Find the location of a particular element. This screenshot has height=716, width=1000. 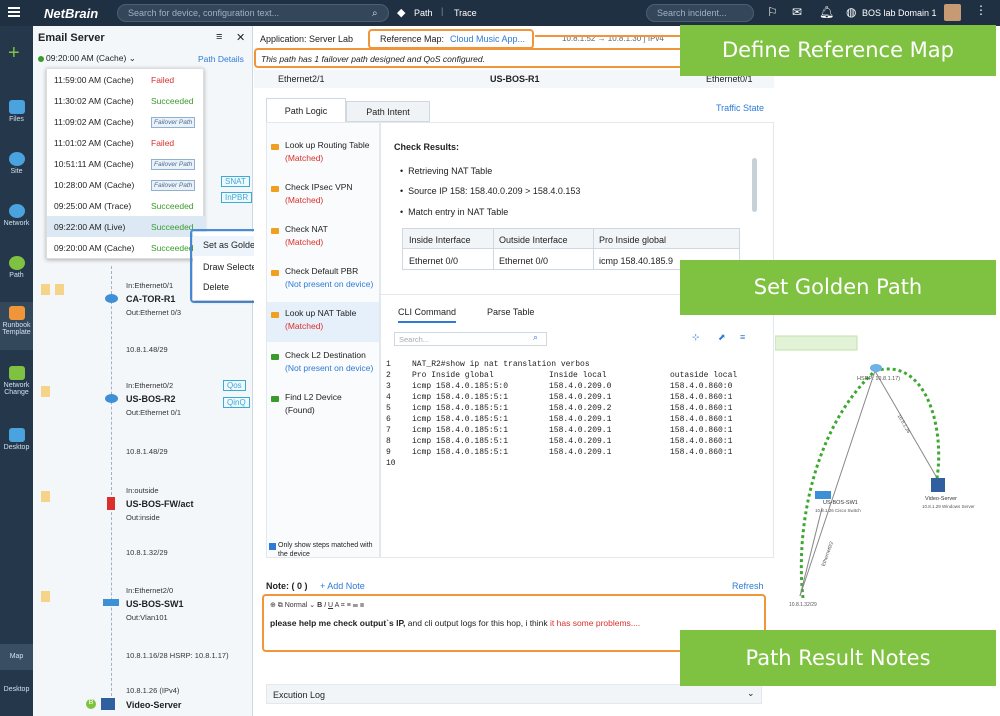

nav-desktop: Desktop is located at coordinates (16, 439).